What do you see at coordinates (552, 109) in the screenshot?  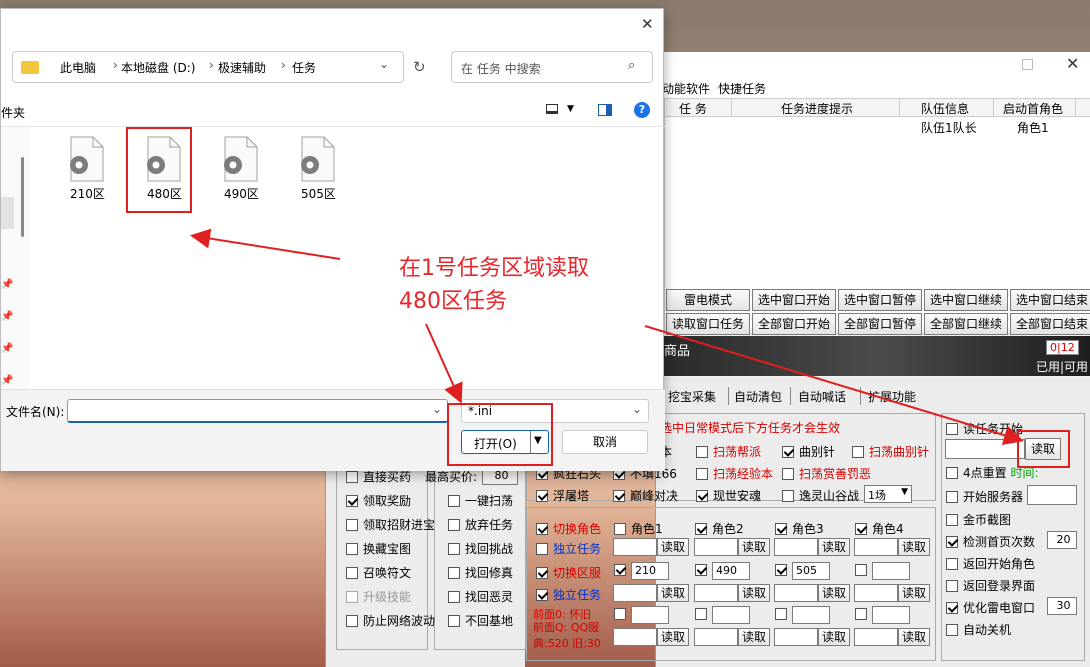 I see `view-icon` at bounding box center [552, 109].